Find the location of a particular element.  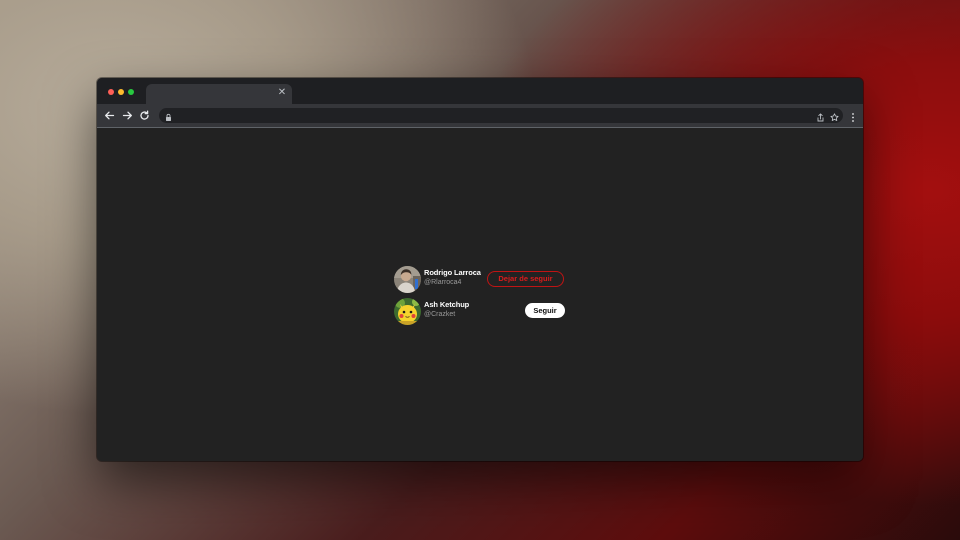

user-info: Ash Ketchup @Crazket is located at coordinates (459, 310).